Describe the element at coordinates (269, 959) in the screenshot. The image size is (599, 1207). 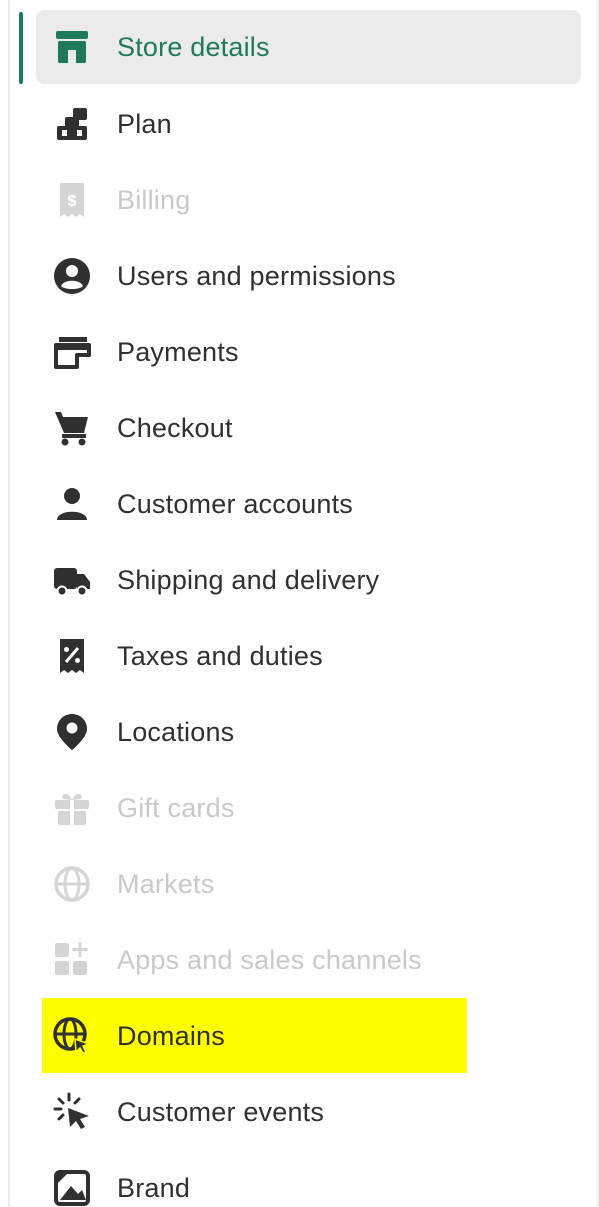
I see `nav-label-apps-and-sales-channels: Apps and sales channels` at that location.